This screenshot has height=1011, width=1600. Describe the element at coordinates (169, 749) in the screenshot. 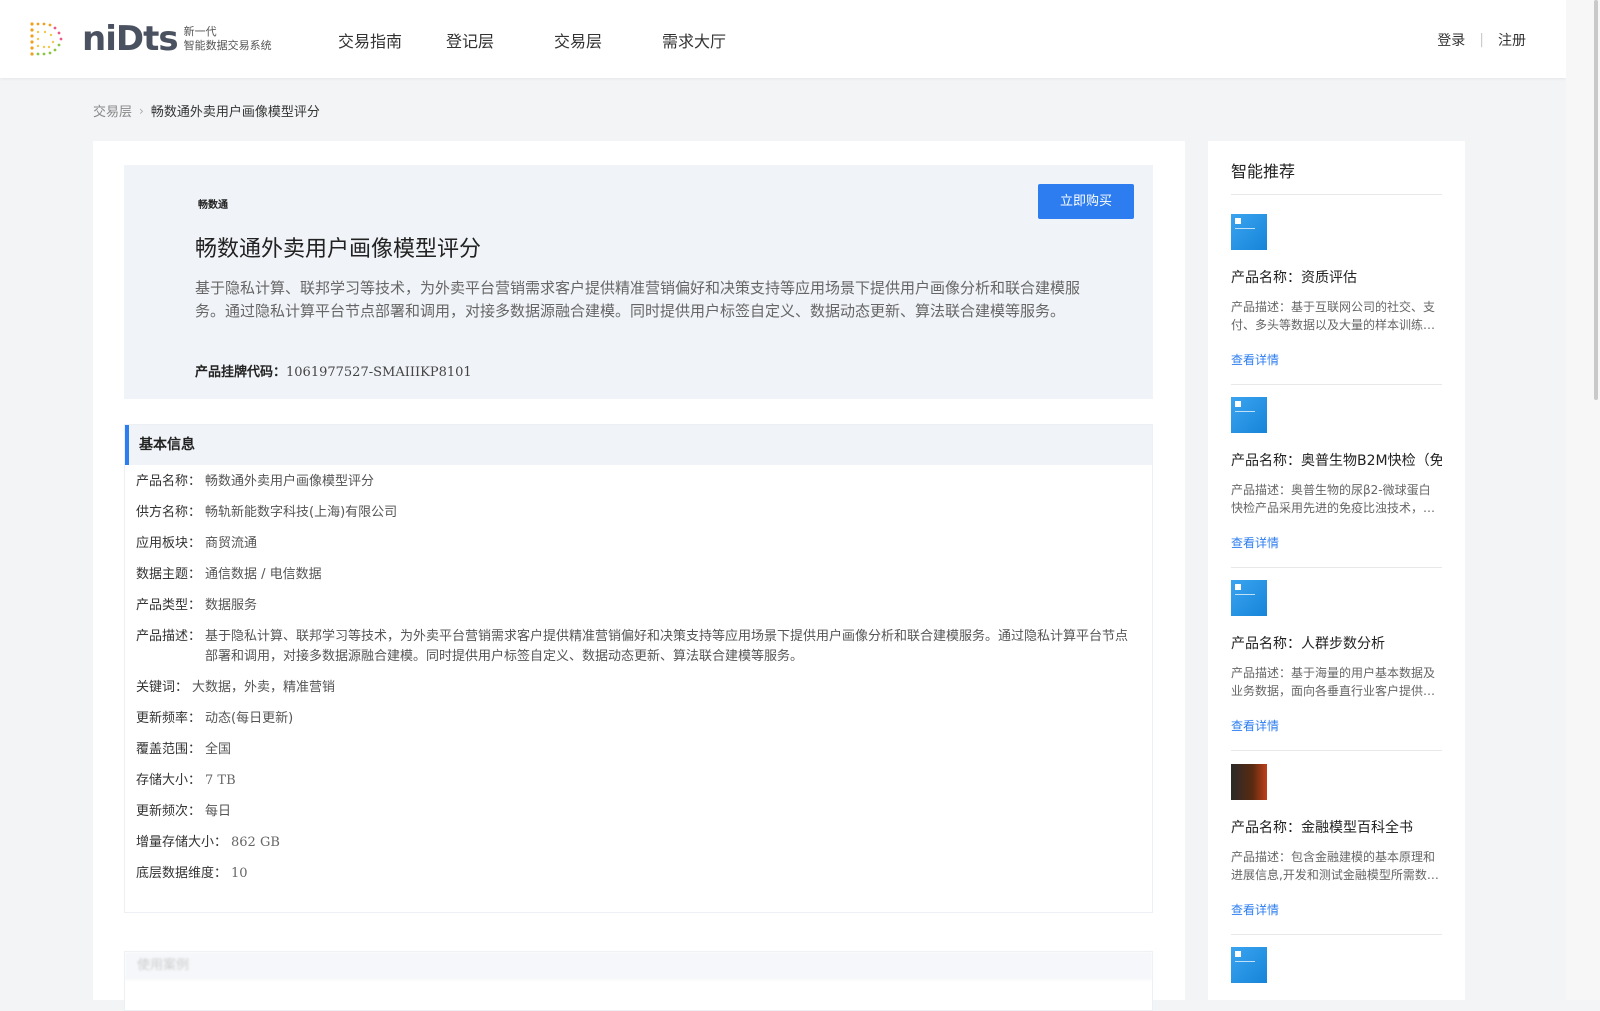

I see `info-key: 覆盖范围：` at that location.